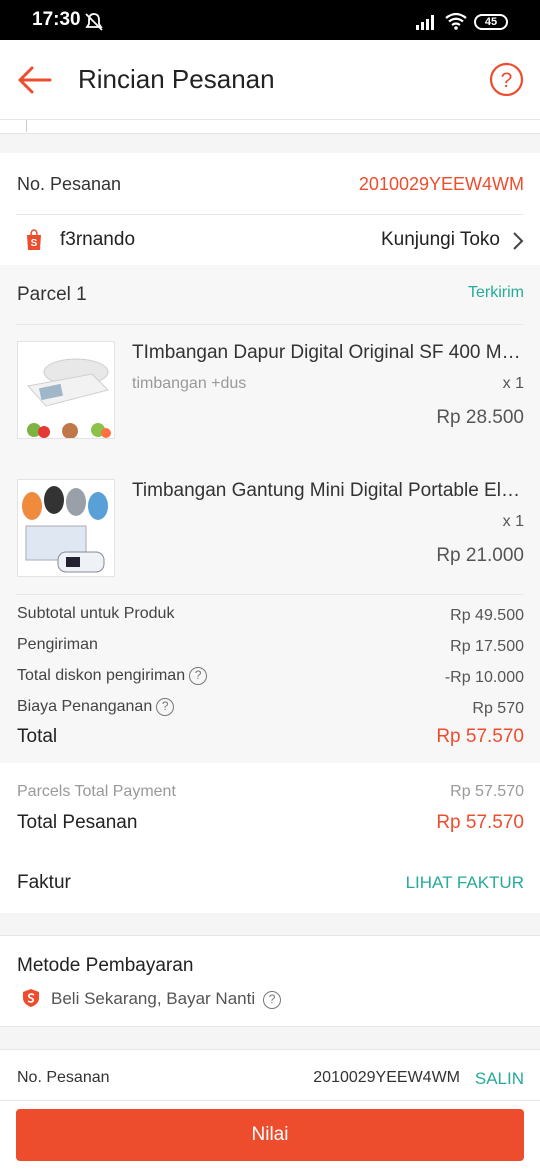  What do you see at coordinates (499, 1079) in the screenshot?
I see `copy-button: SALIN` at bounding box center [499, 1079].